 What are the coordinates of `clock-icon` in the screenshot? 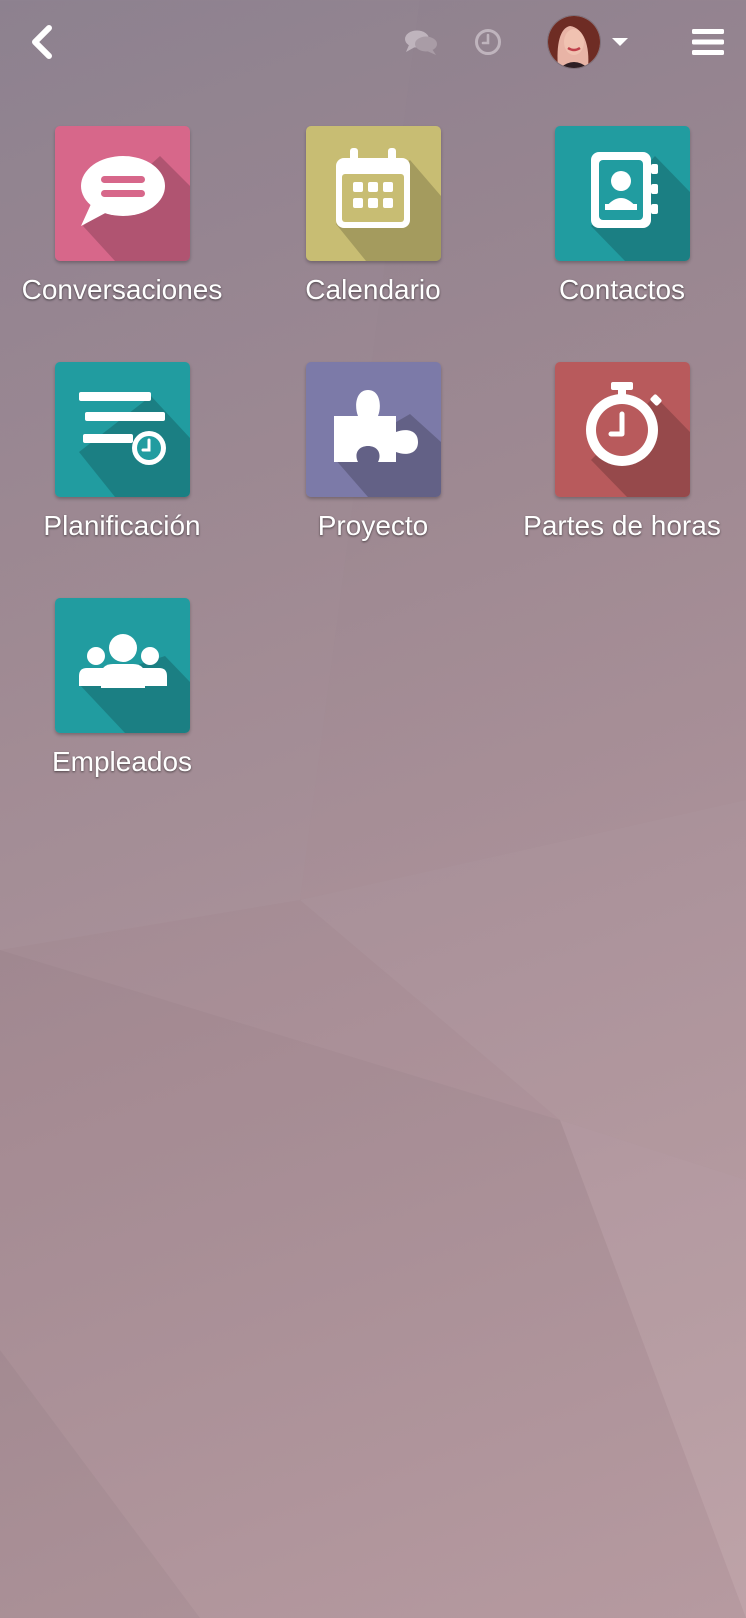 It's located at (488, 42).